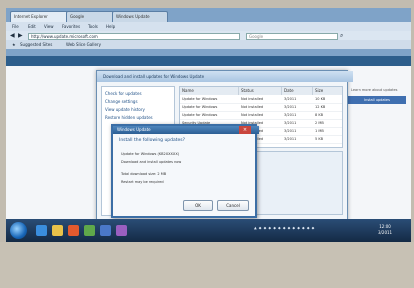 The width and height of the screenshot is (414, 288). I want to click on back-icon: ◀, so click(12, 35).